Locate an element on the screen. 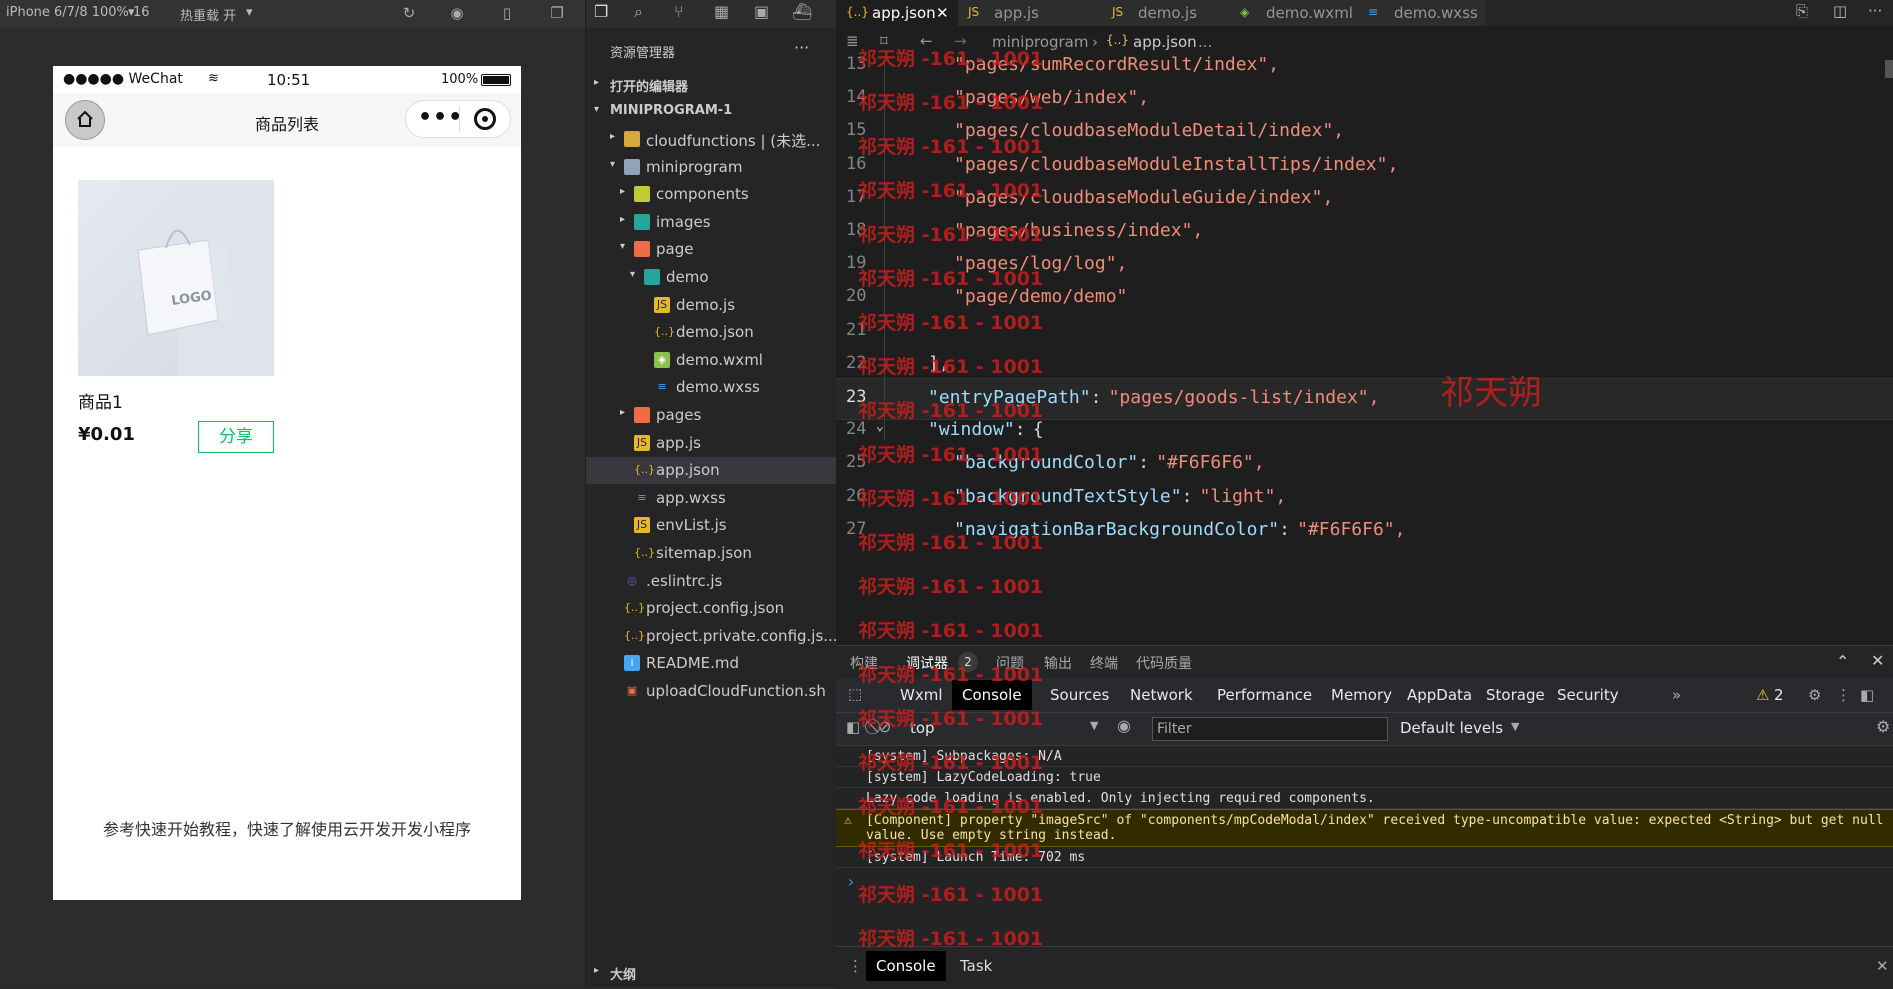 This screenshot has width=1893, height=989. inspect-element-icon: ⬚ is located at coordinates (855, 694).